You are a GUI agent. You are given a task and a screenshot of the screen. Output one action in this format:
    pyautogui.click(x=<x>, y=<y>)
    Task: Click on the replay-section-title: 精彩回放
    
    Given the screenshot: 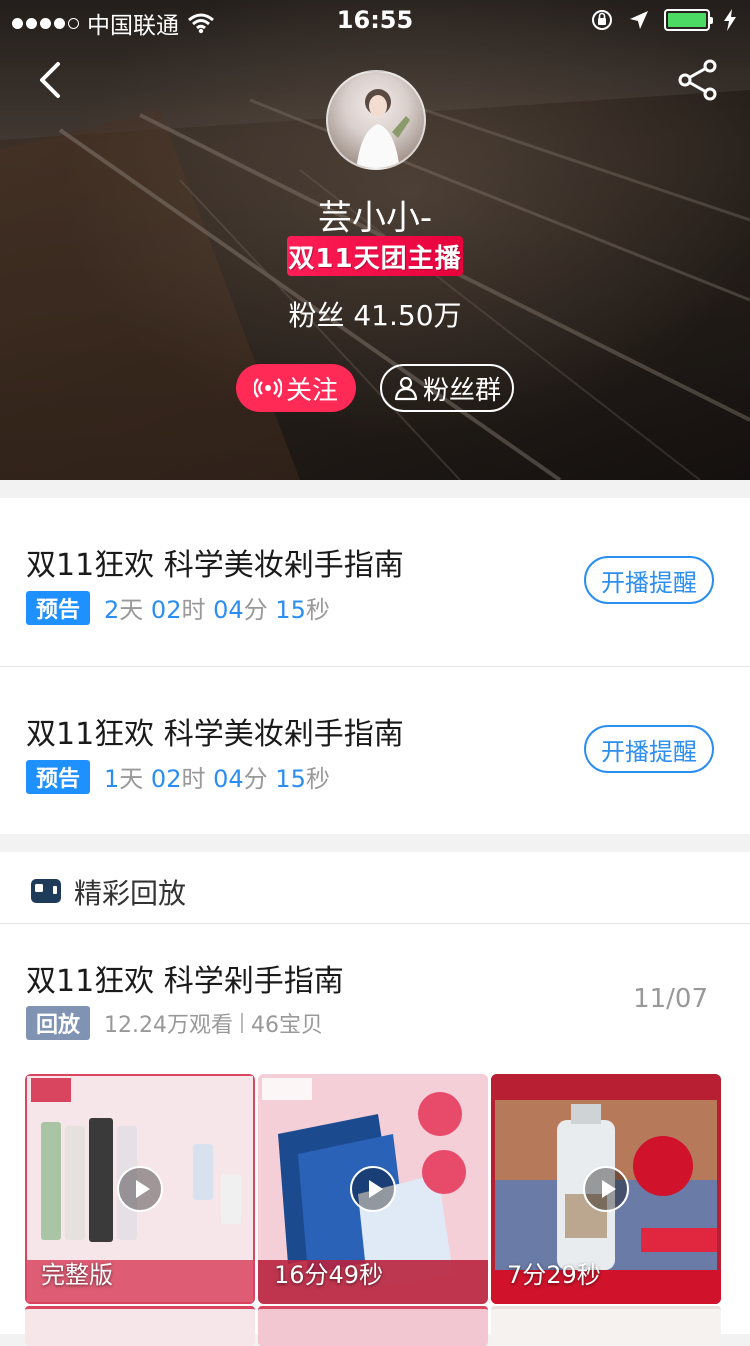 What is the action you would take?
    pyautogui.click(x=130, y=893)
    